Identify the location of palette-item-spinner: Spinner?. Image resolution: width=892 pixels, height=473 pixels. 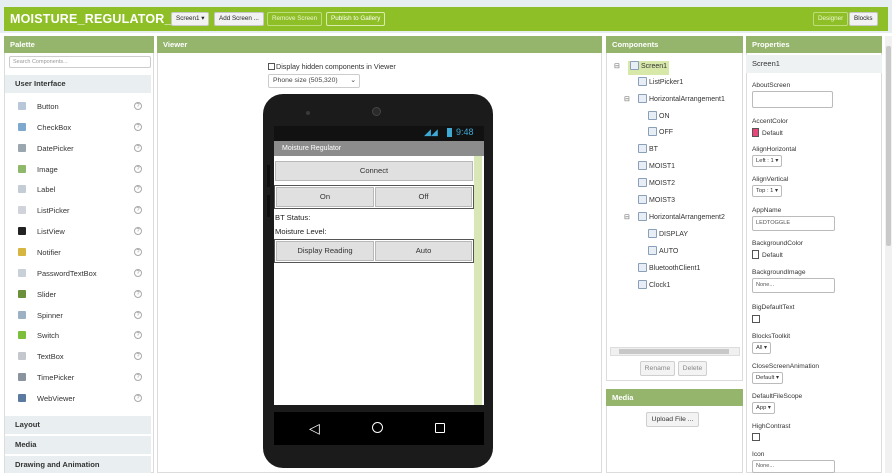
(79, 316).